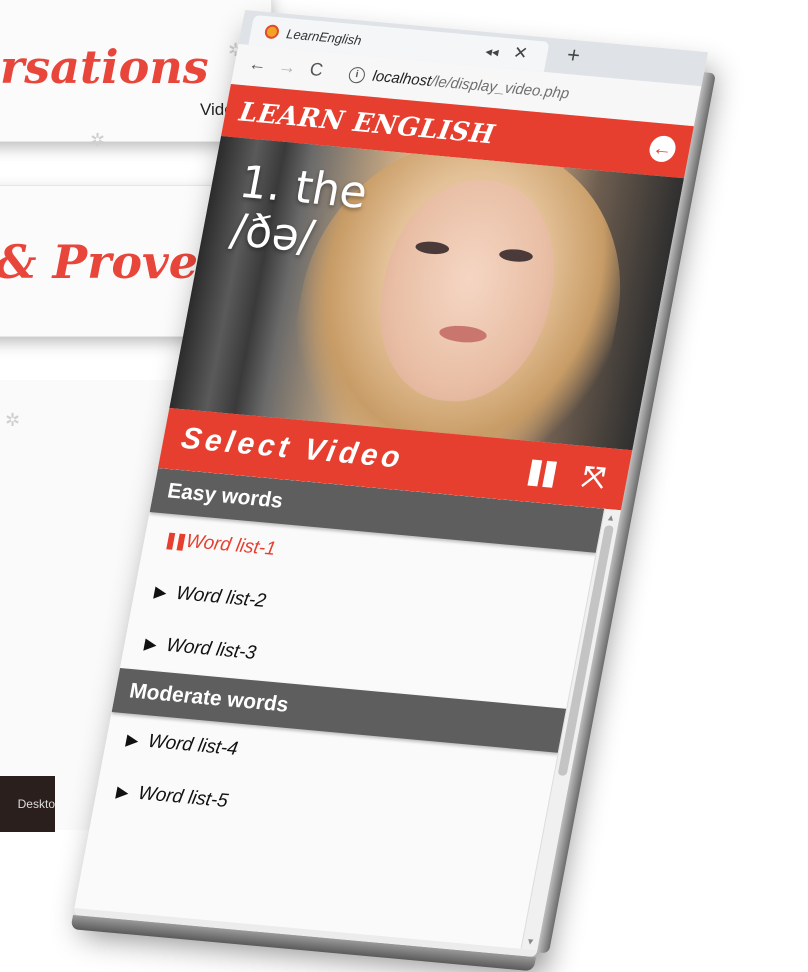 The width and height of the screenshot is (808, 972). What do you see at coordinates (298, 212) in the screenshot?
I see `video-caption: 1. the /ðə/` at bounding box center [298, 212].